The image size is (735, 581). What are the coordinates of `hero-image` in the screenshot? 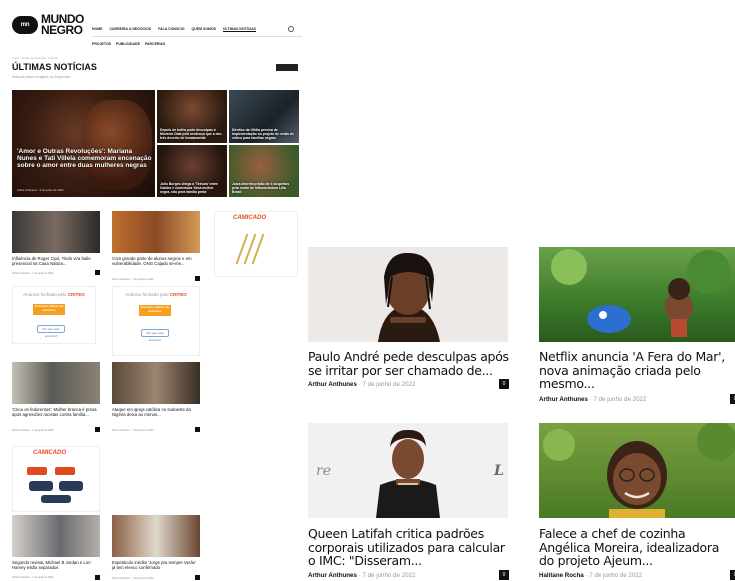 It's located at (117, 145).